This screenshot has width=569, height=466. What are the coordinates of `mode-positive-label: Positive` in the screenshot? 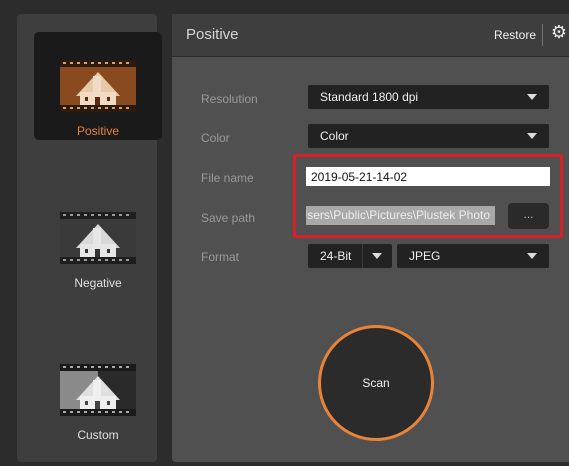 It's located at (98, 131).